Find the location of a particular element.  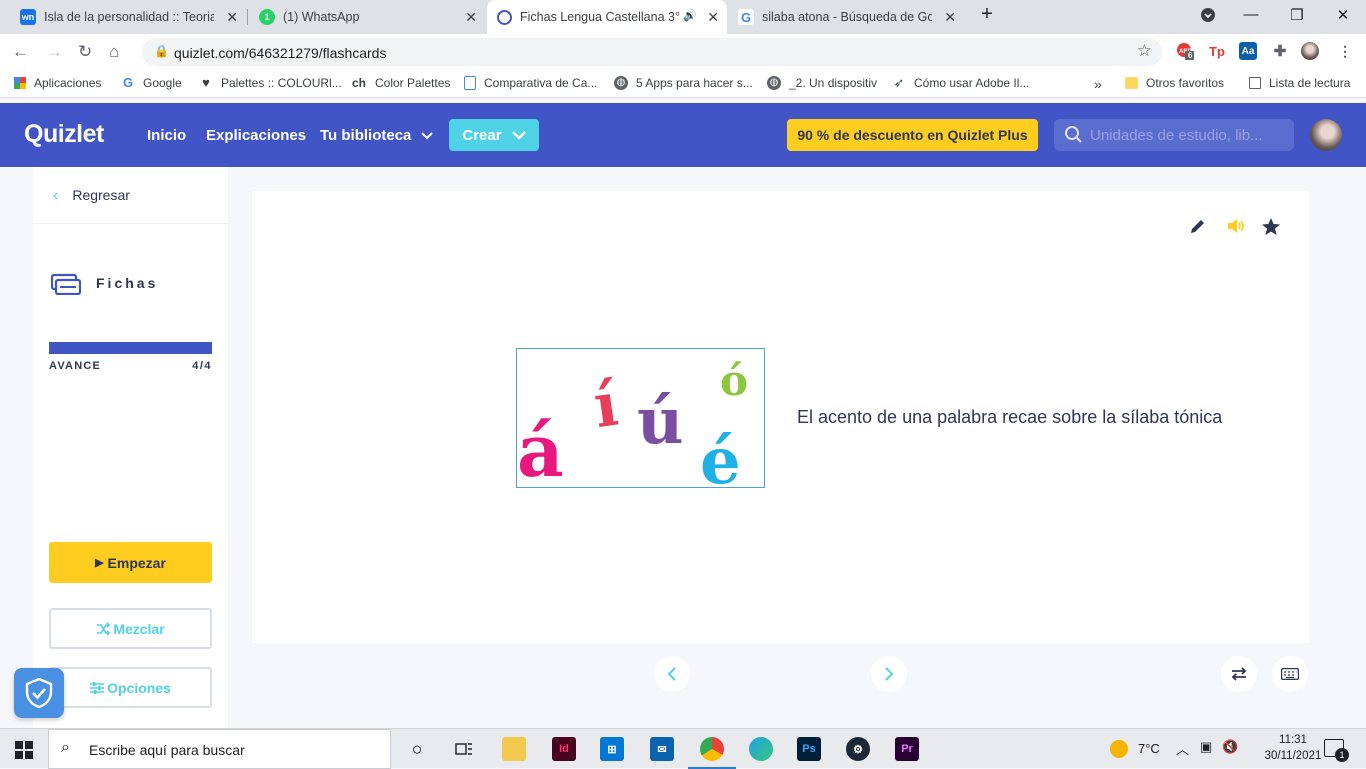

indesign-icon: Id is located at coordinates (564, 749).